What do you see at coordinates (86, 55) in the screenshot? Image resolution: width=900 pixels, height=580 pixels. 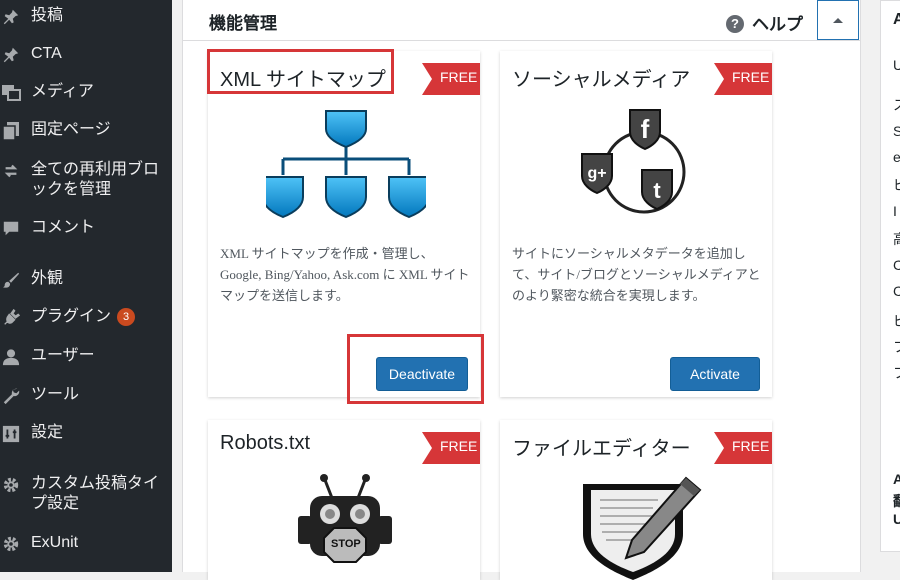 I see `sidebar-item-cta: CTA` at bounding box center [86, 55].